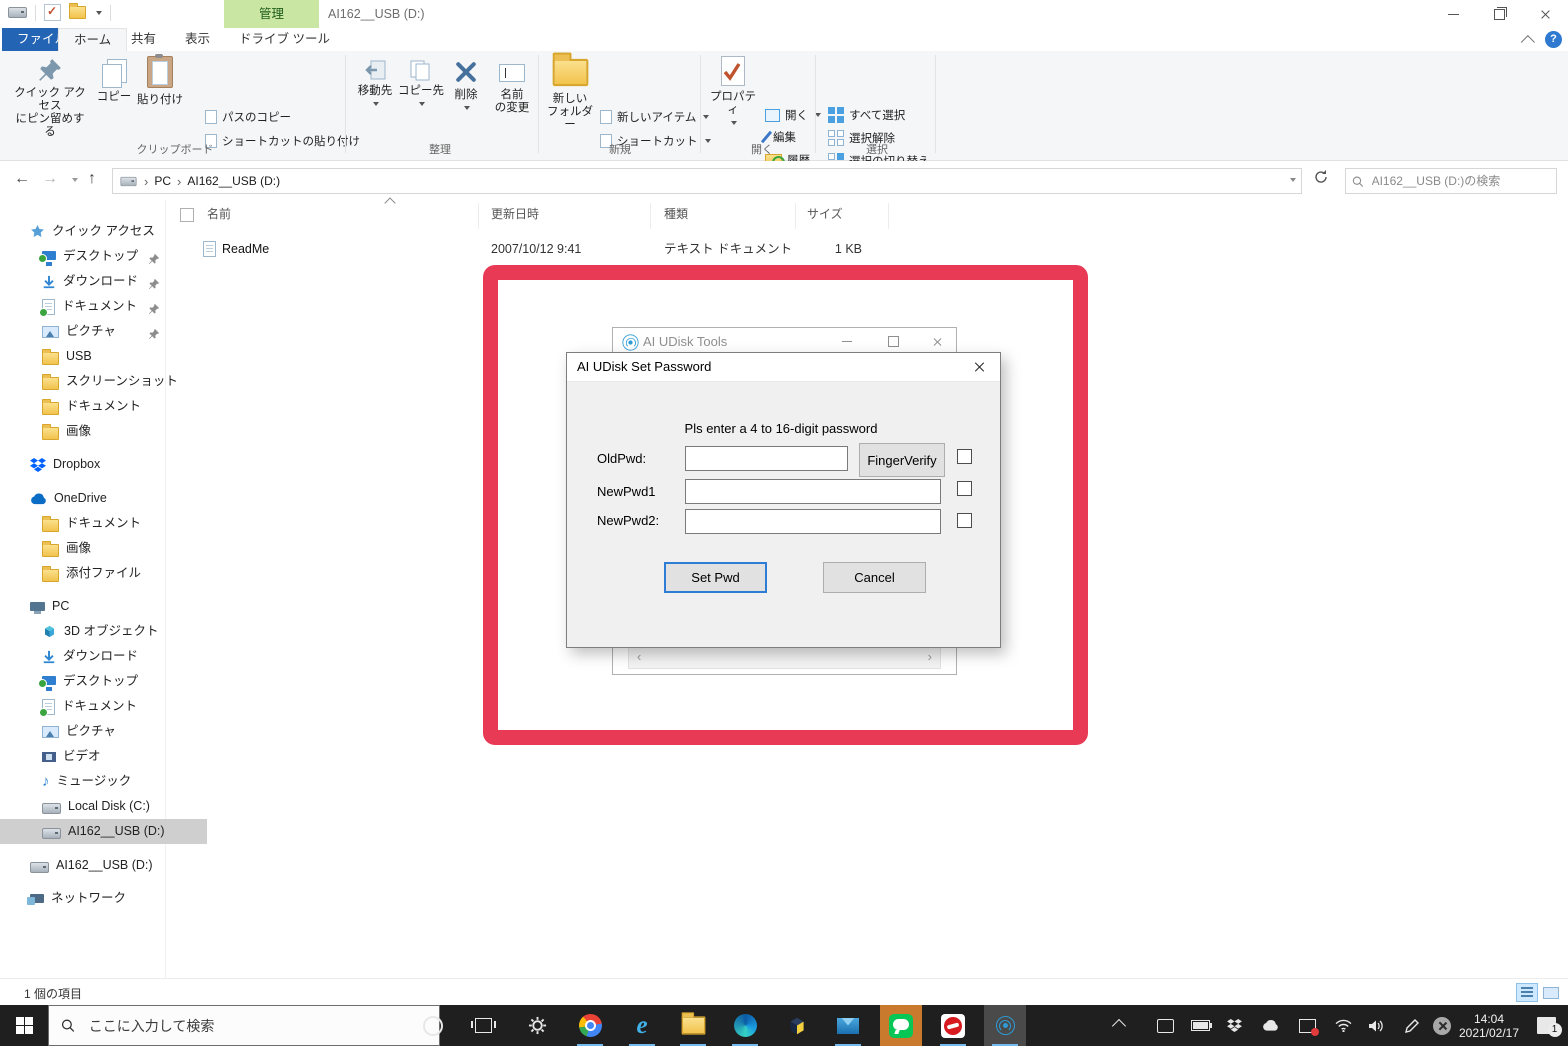 This screenshot has width=1568, height=1046. What do you see at coordinates (797, 1025) in the screenshot?
I see `cube-app-taskbar-button` at bounding box center [797, 1025].